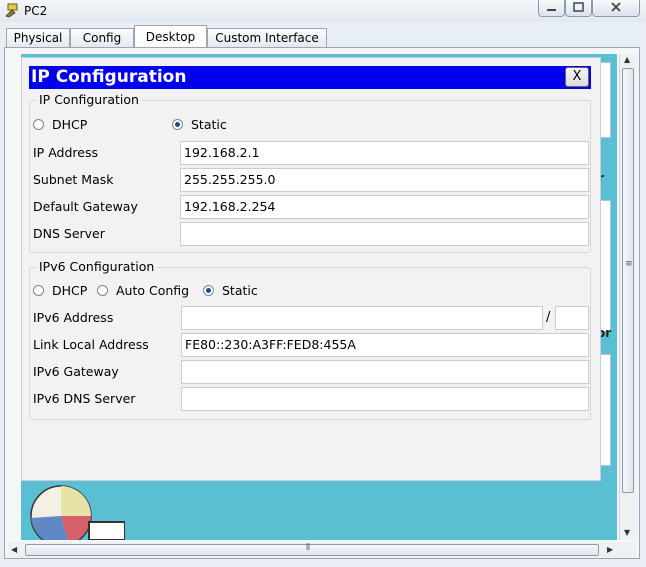 This screenshot has width=646, height=567. Describe the element at coordinates (14, 549) in the screenshot. I see `scroll-left-icon: ◀` at that location.